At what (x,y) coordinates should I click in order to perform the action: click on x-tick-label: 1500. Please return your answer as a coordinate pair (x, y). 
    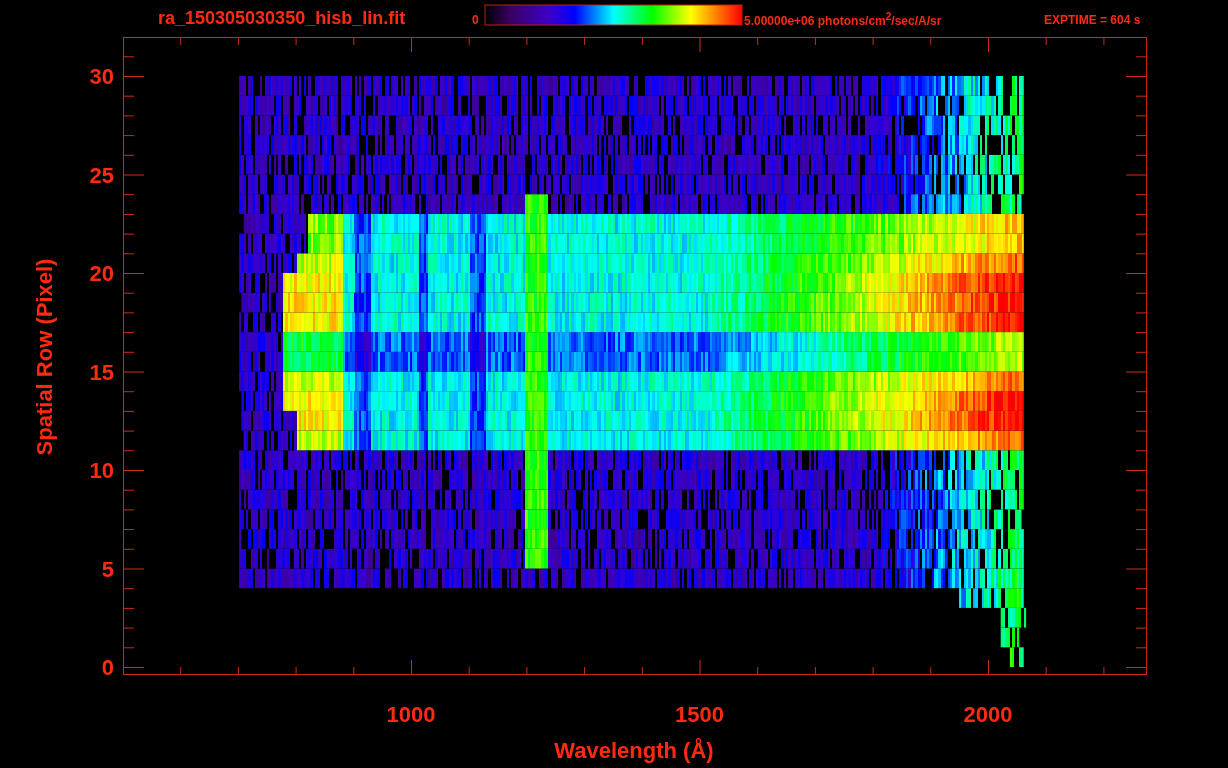
    Looking at the image, I should click on (699, 714).